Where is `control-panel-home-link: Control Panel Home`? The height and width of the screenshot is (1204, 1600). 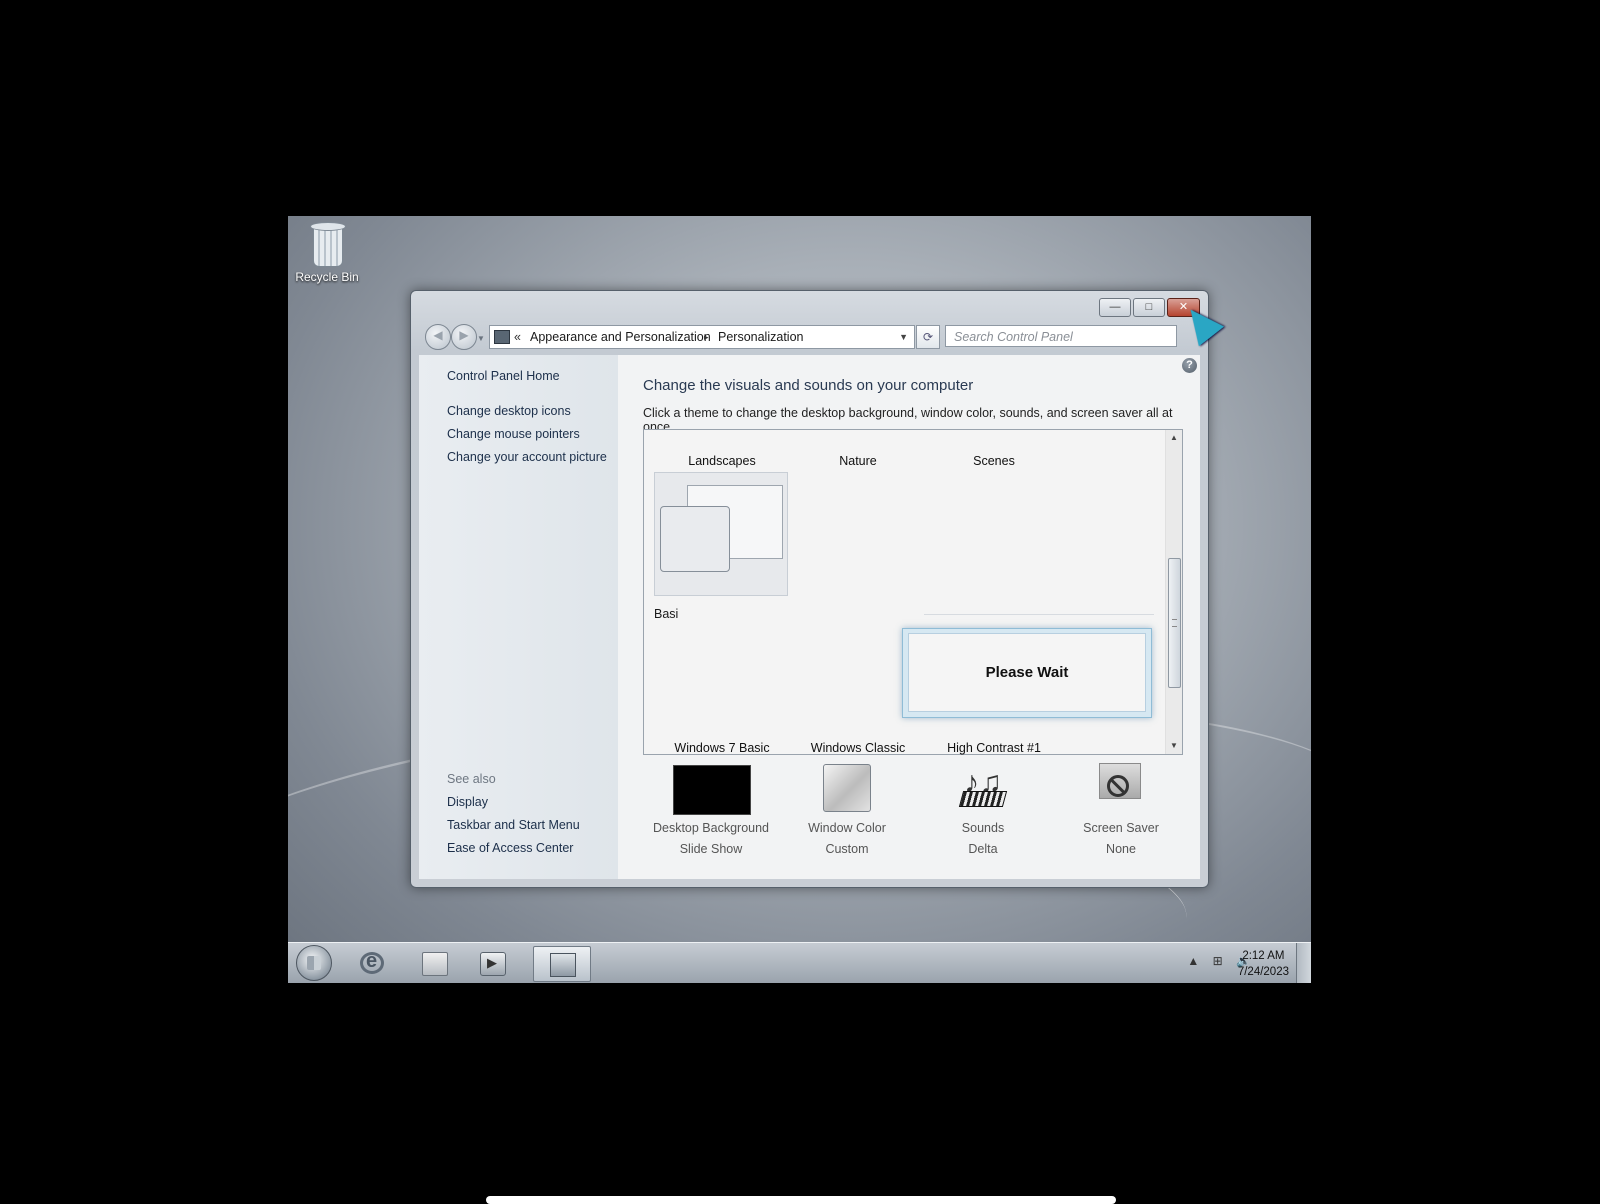
control-panel-home-link: Control Panel Home is located at coordinates (503, 376).